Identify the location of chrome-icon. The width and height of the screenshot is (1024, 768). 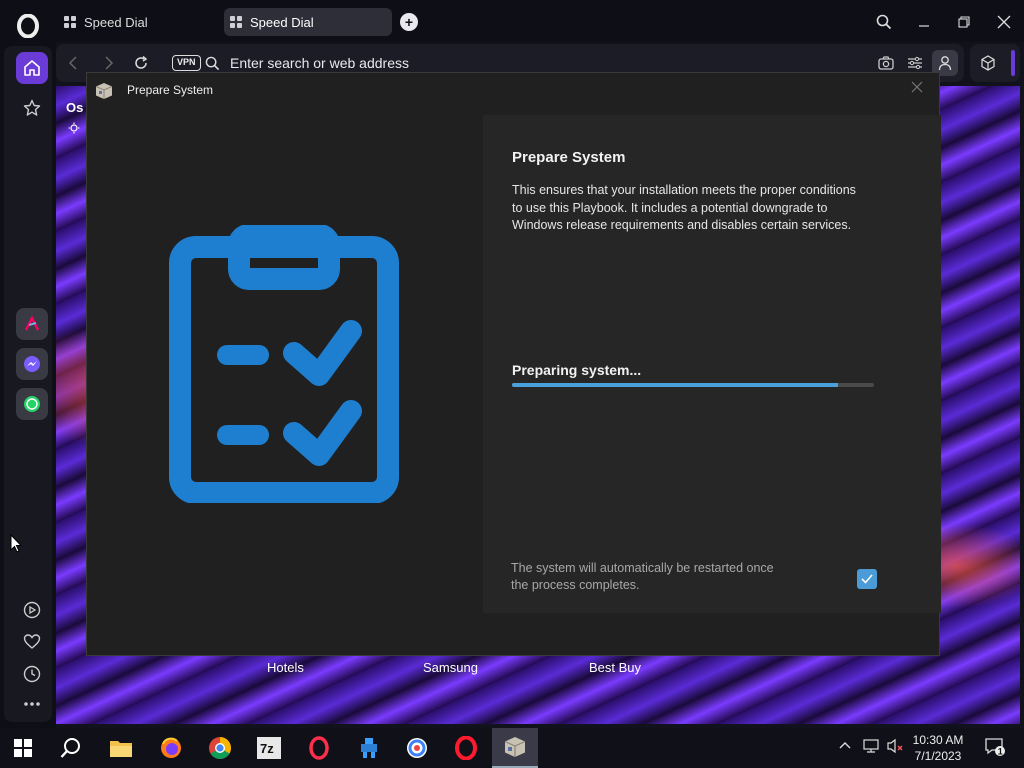
(220, 748).